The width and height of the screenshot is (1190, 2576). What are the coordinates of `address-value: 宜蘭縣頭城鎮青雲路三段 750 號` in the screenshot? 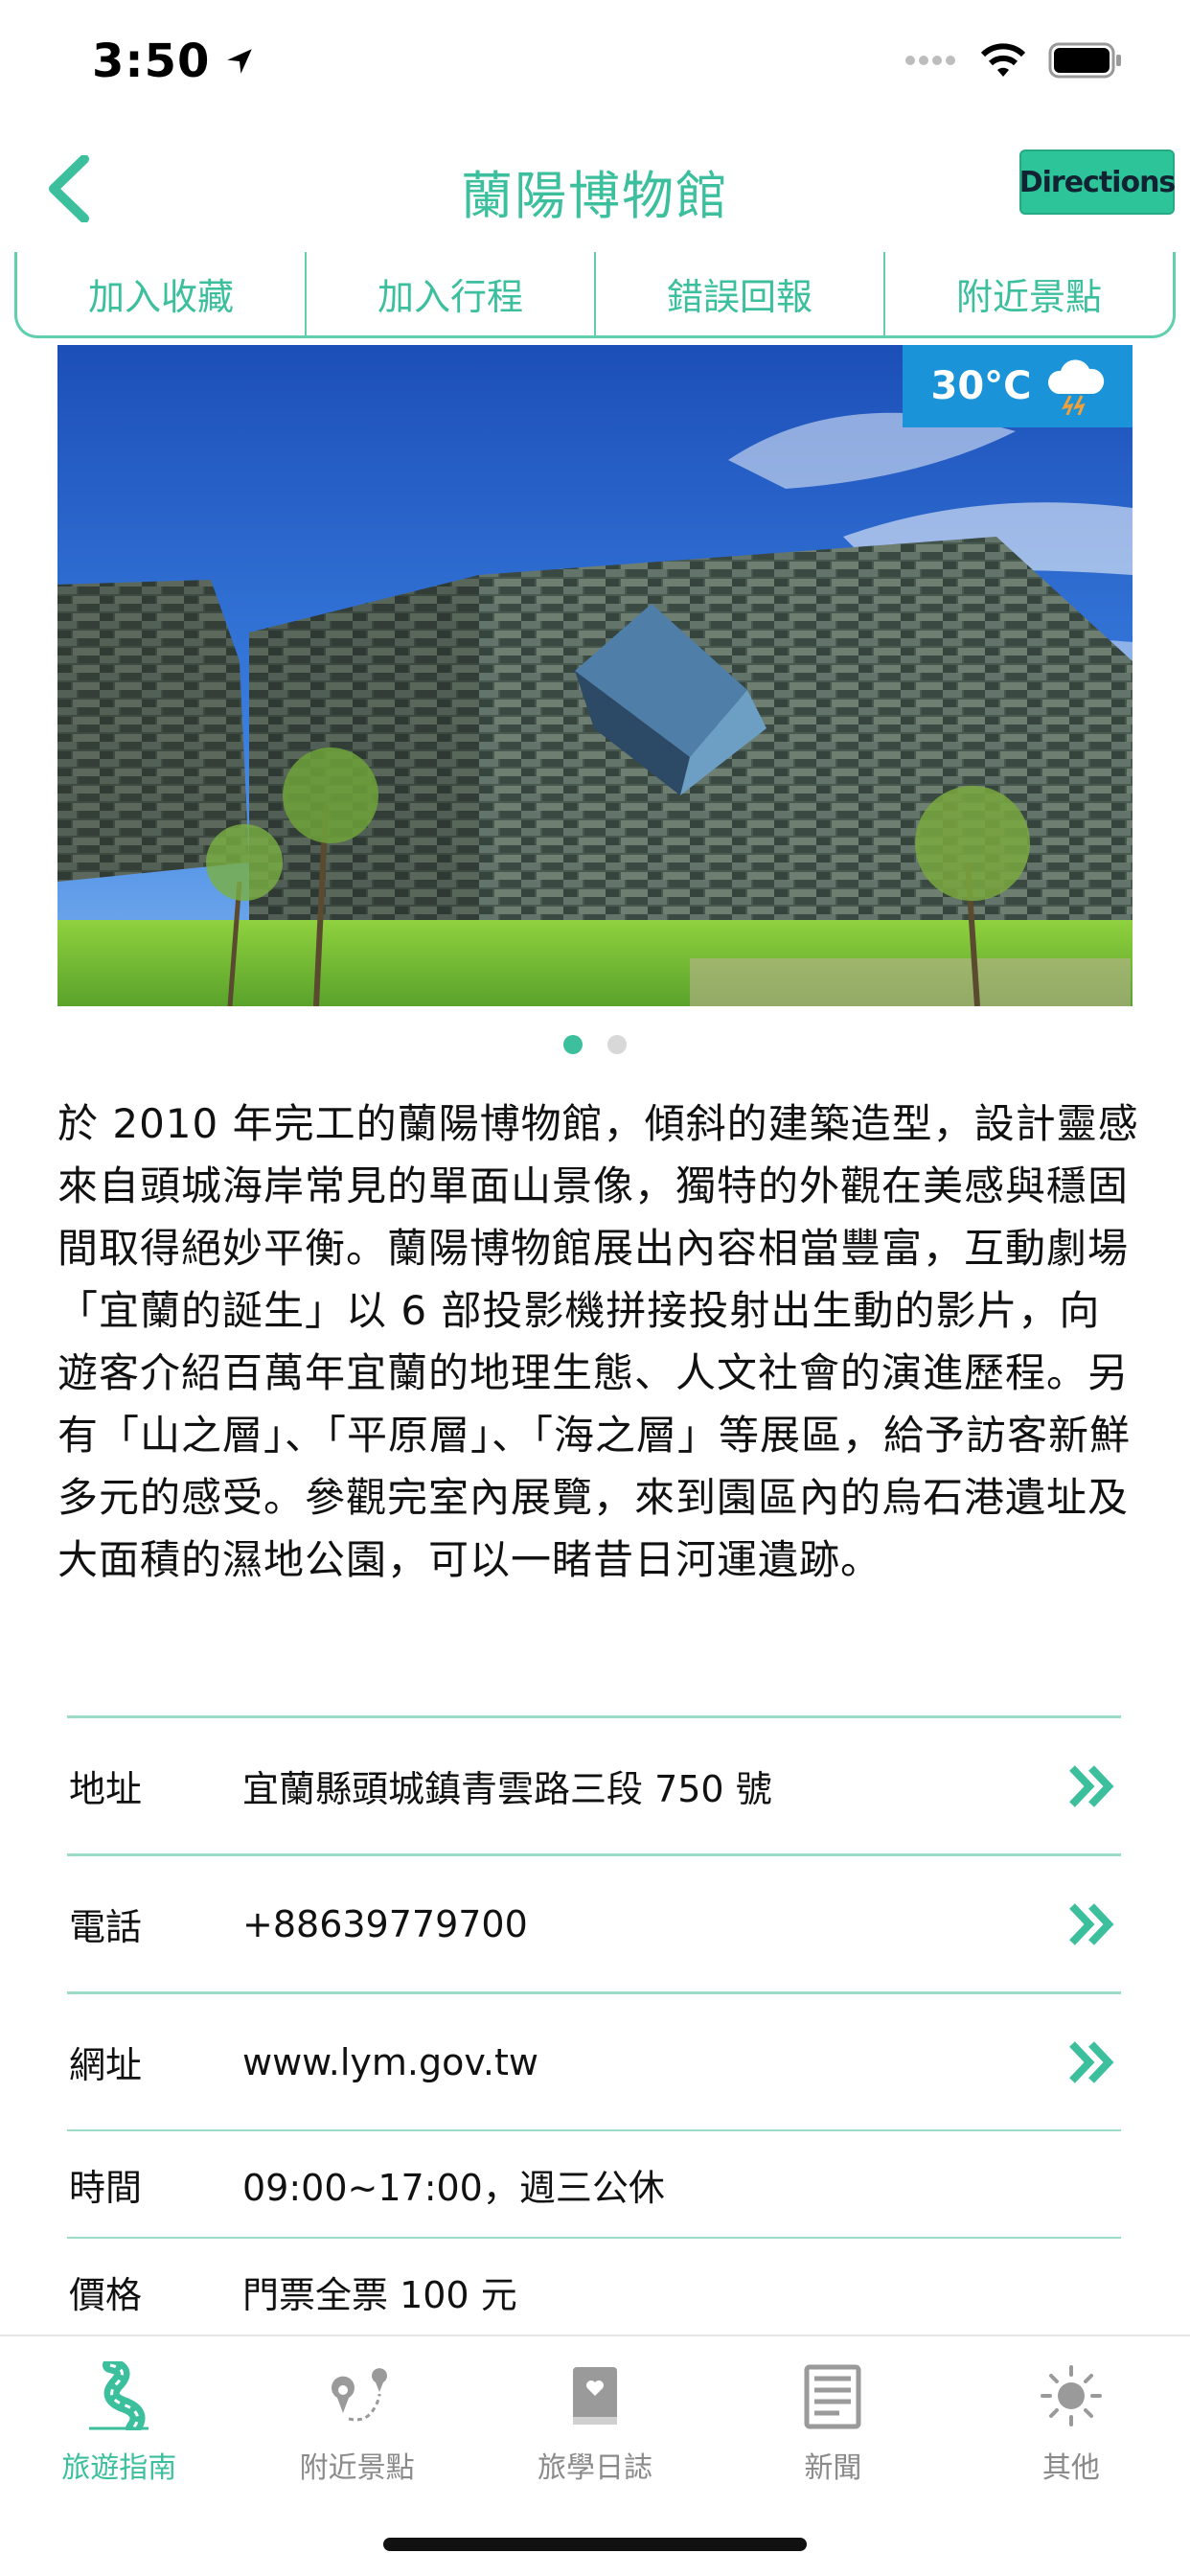 It's located at (507, 1789).